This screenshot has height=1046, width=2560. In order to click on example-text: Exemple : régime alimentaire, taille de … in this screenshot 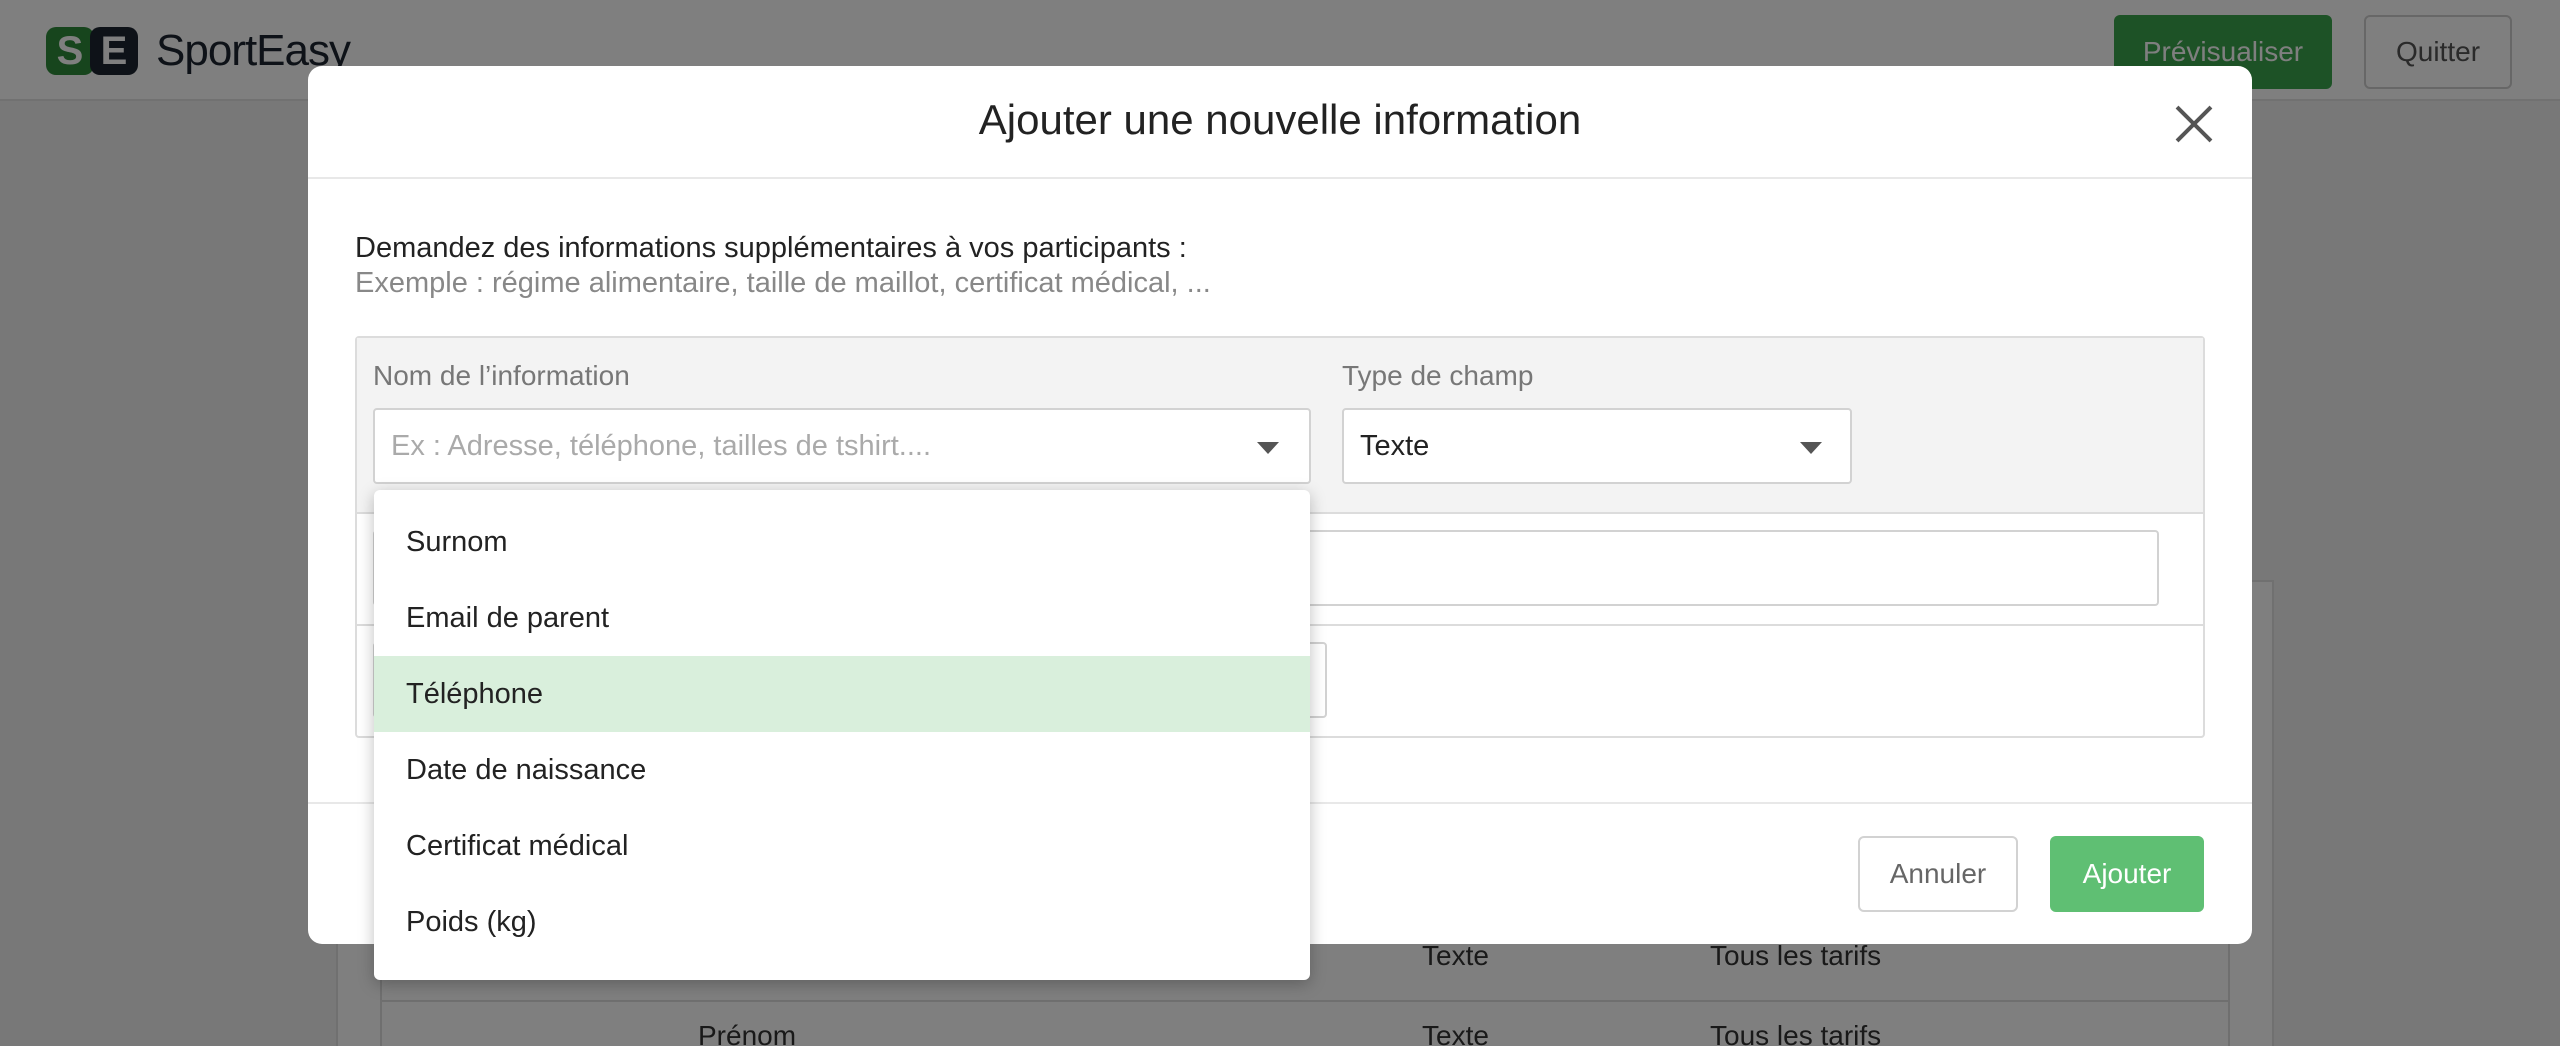, I will do `click(783, 283)`.